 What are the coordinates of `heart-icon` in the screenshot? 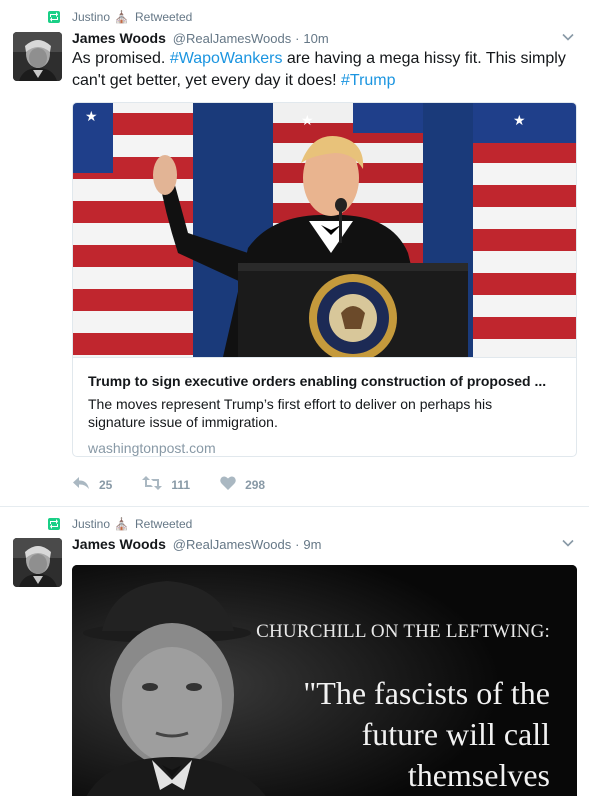 It's located at (232, 484).